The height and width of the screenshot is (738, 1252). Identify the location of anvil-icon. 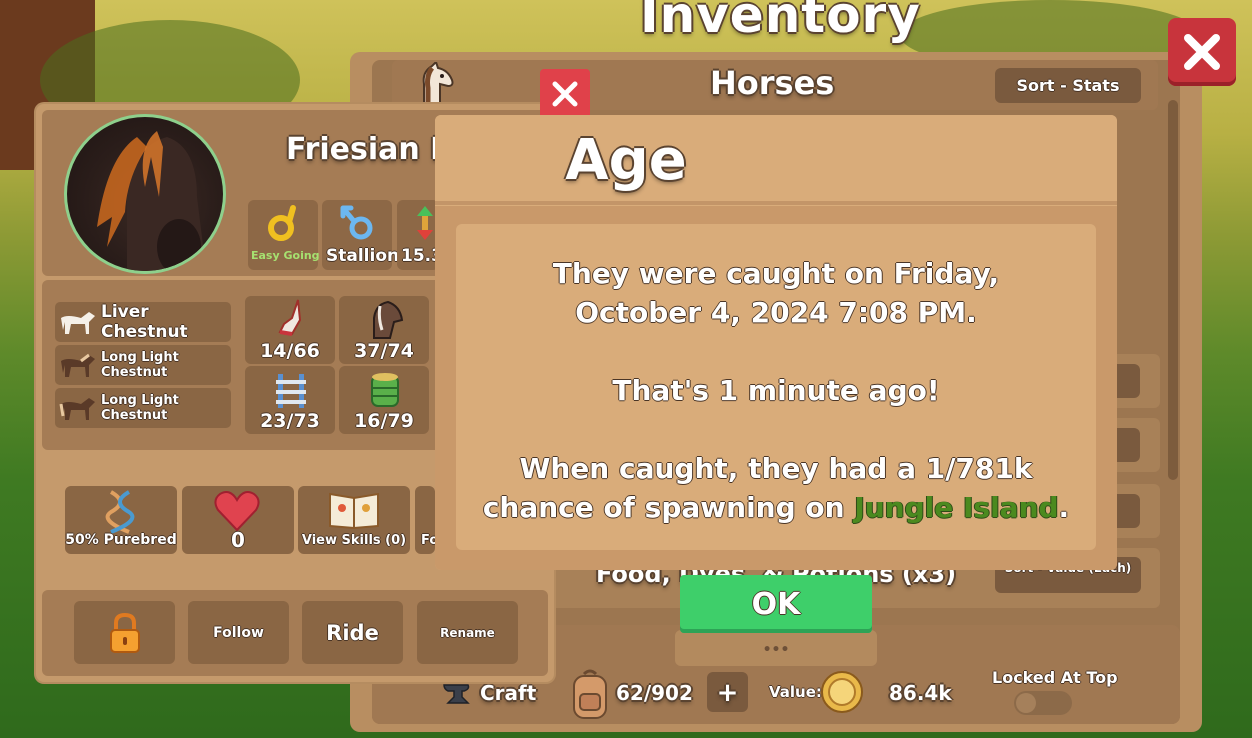
(456, 694).